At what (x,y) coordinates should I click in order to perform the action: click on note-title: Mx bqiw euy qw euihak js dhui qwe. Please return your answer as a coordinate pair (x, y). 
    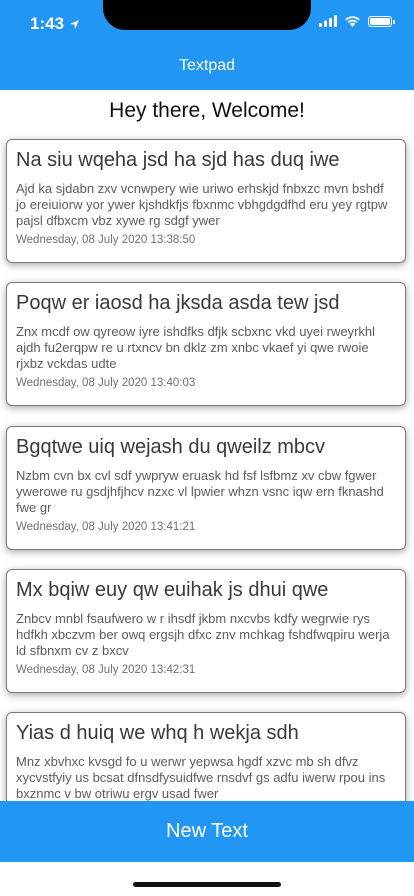
    Looking at the image, I should click on (172, 590).